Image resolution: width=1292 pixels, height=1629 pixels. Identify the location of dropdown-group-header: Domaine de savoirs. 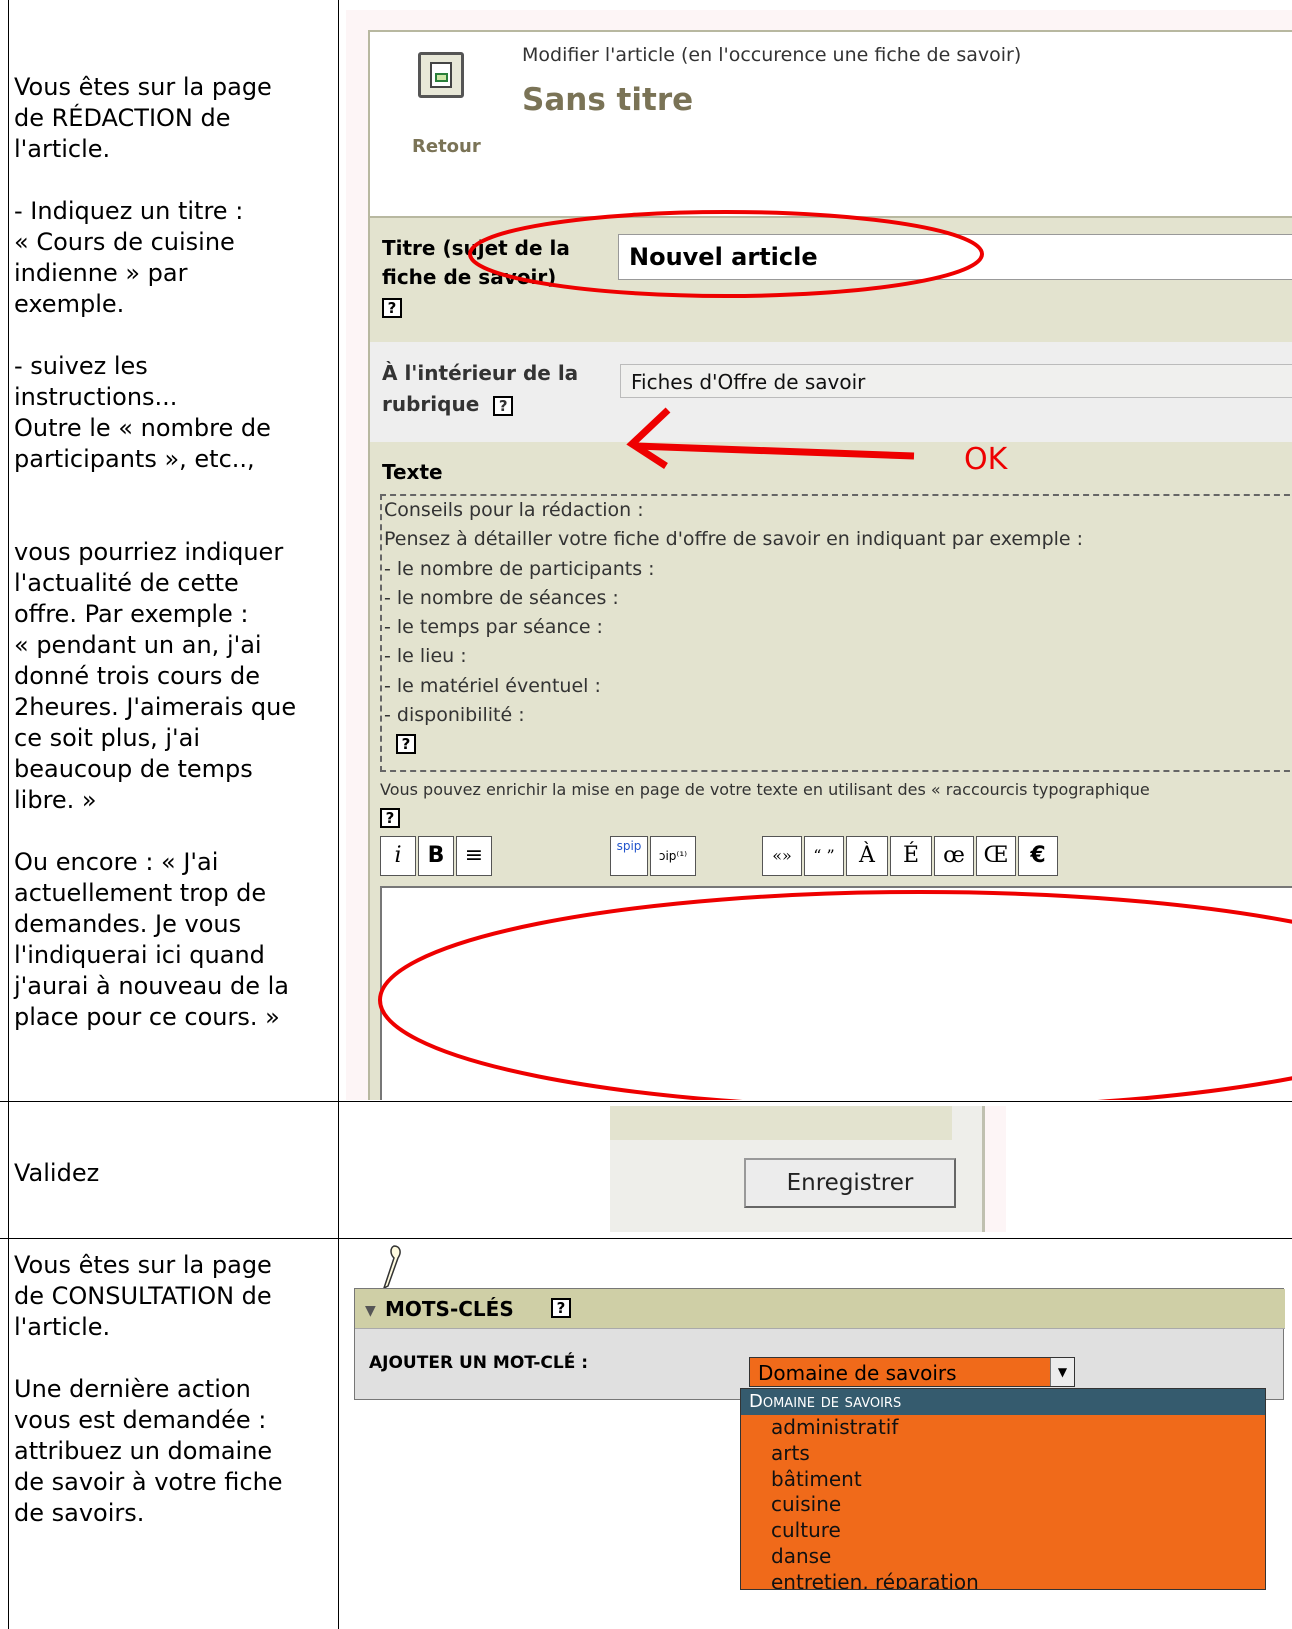
(1003, 1402).